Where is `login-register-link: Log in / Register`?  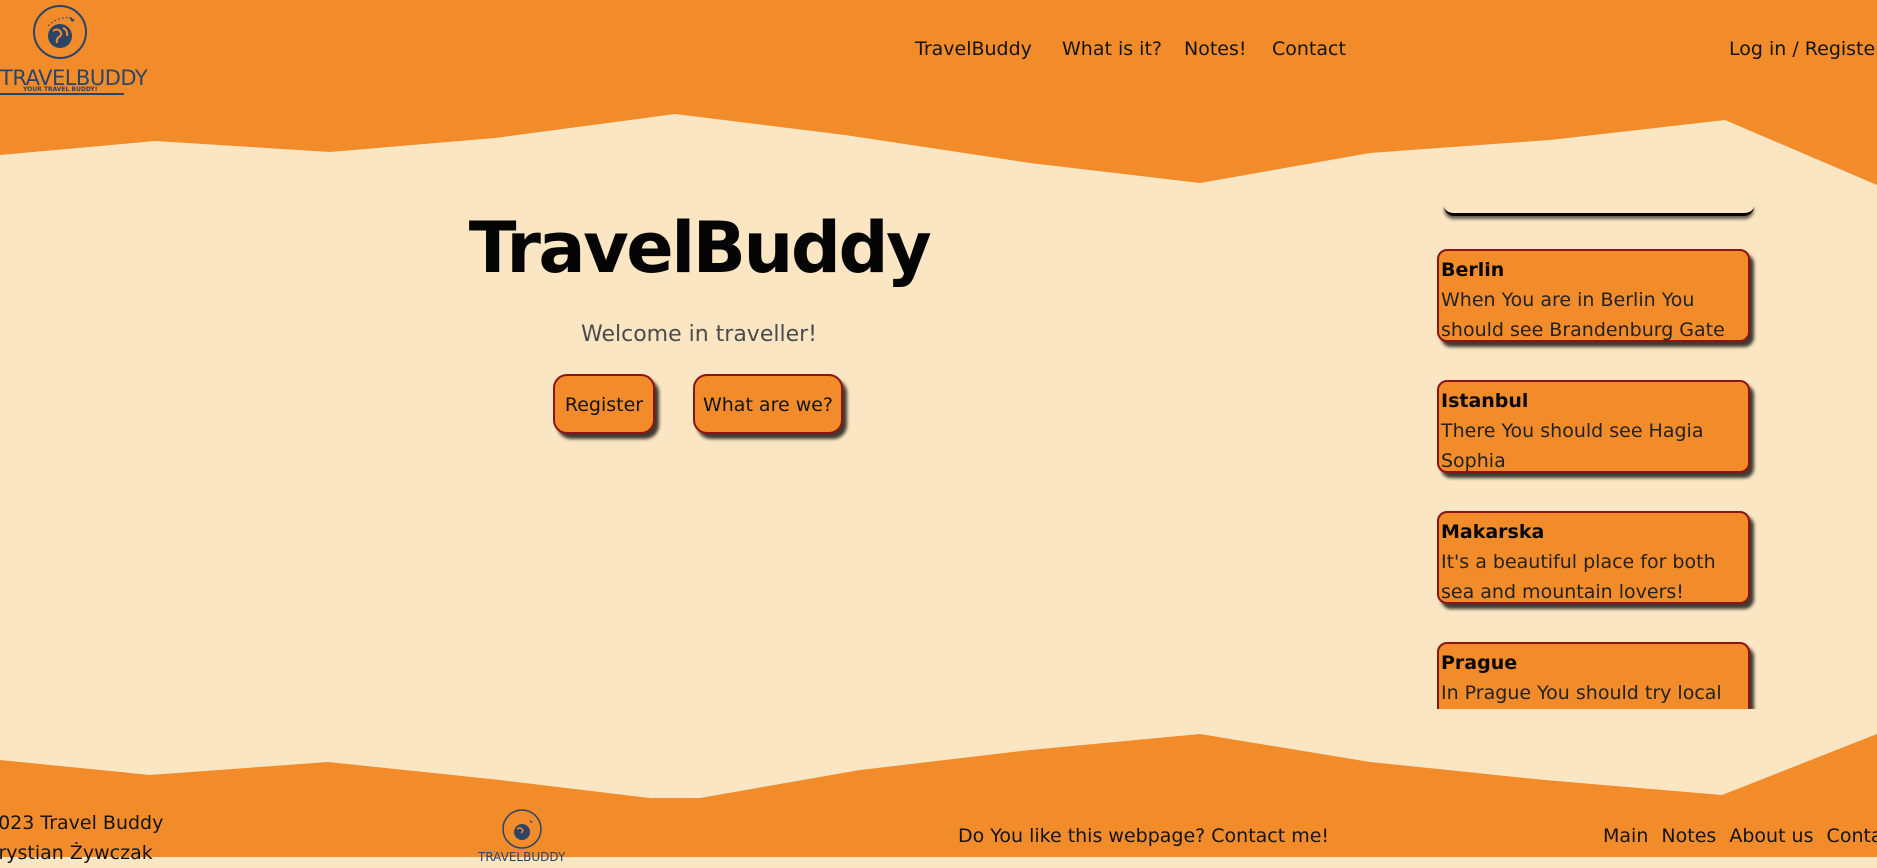
login-register-link: Log in / Register is located at coordinates (1803, 49).